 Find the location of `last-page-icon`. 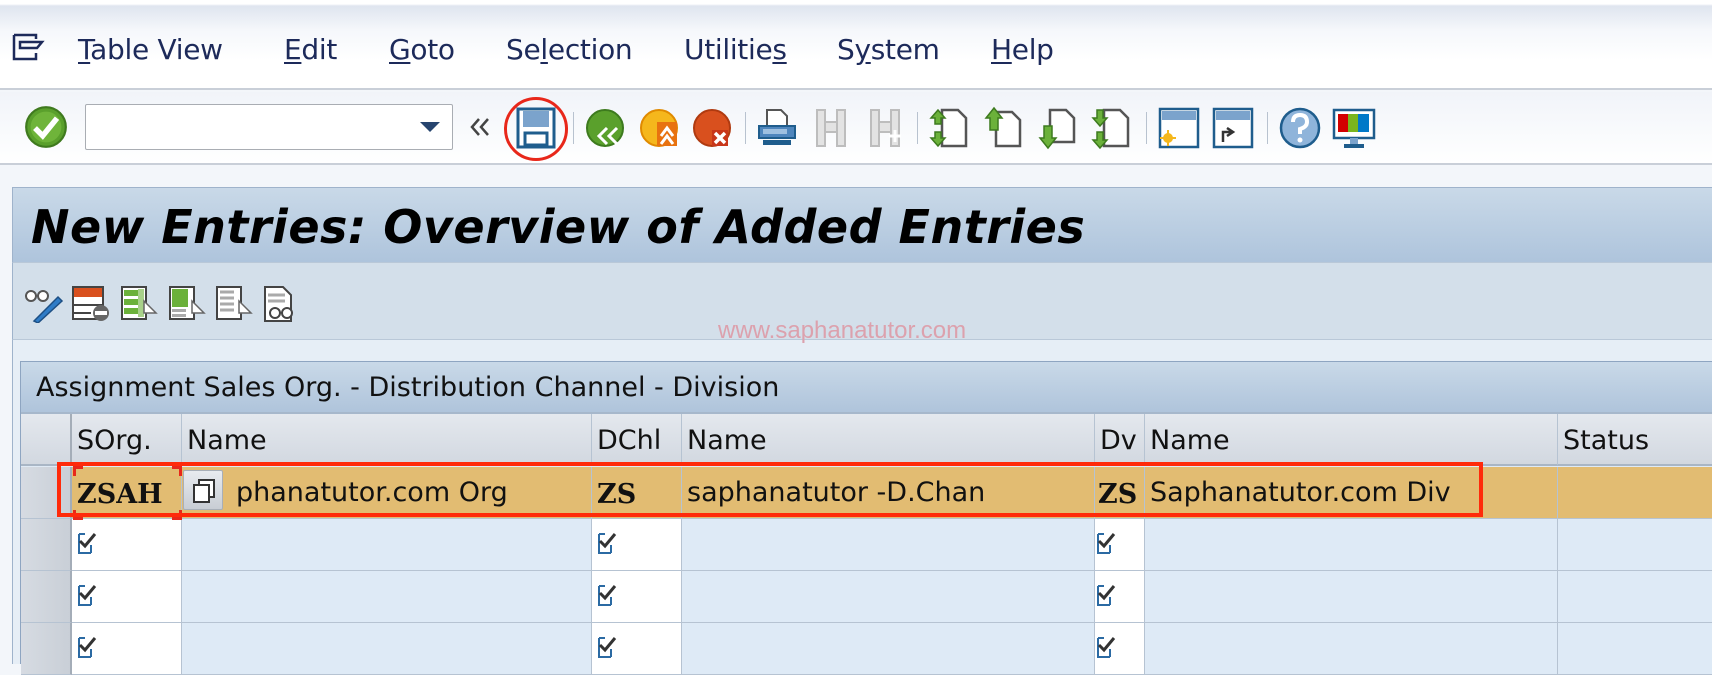

last-page-icon is located at coordinates (1112, 128).